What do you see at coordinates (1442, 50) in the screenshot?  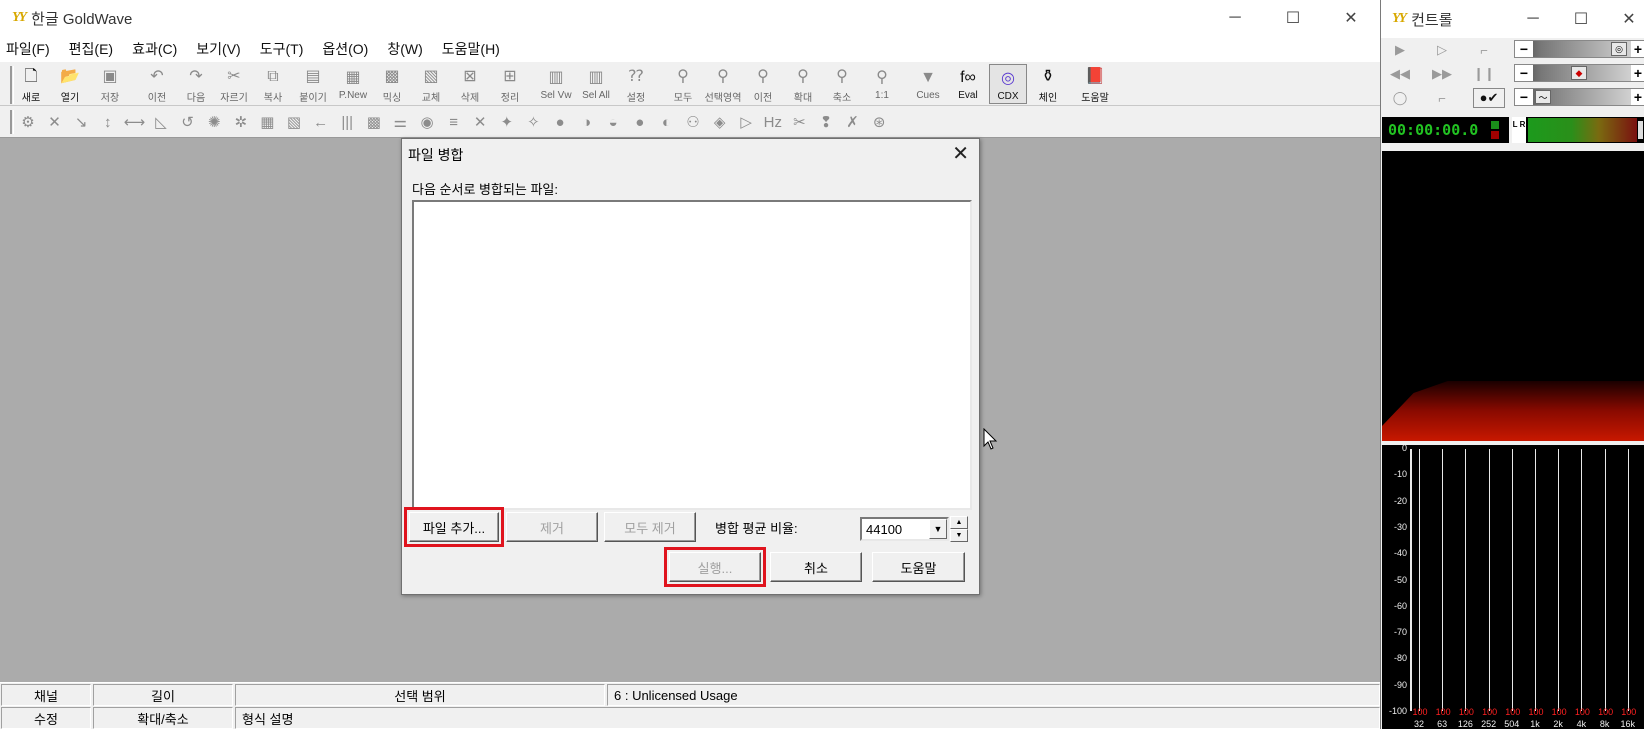 I see `play-selection-icon: ▷` at bounding box center [1442, 50].